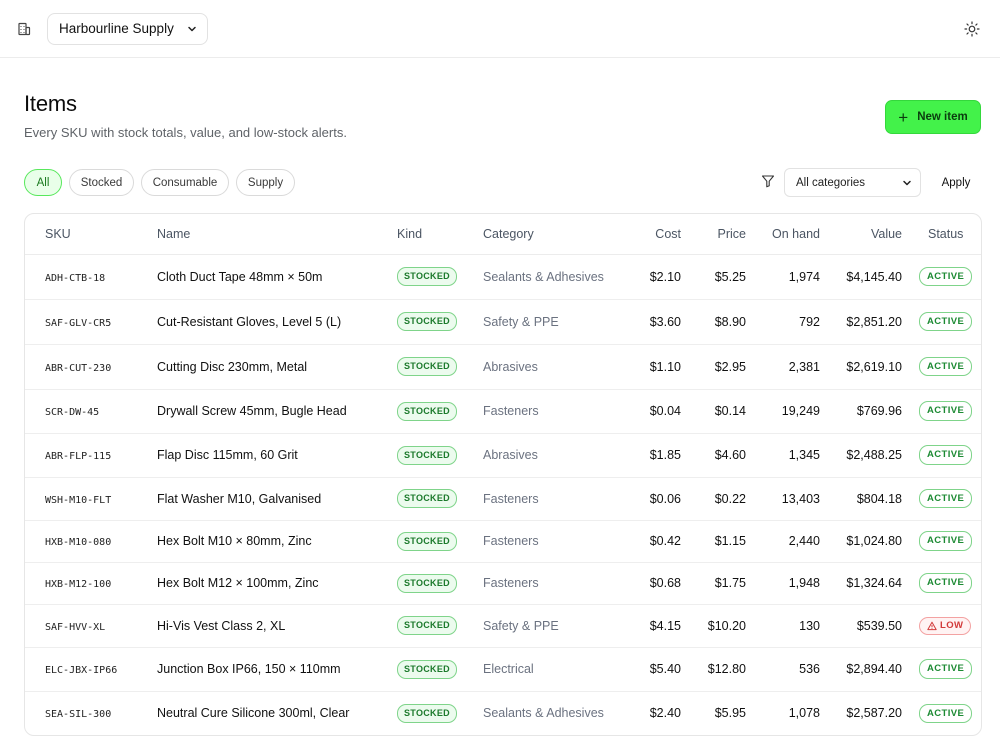  Describe the element at coordinates (713, 234) in the screenshot. I see `column-header-price: Price` at that location.